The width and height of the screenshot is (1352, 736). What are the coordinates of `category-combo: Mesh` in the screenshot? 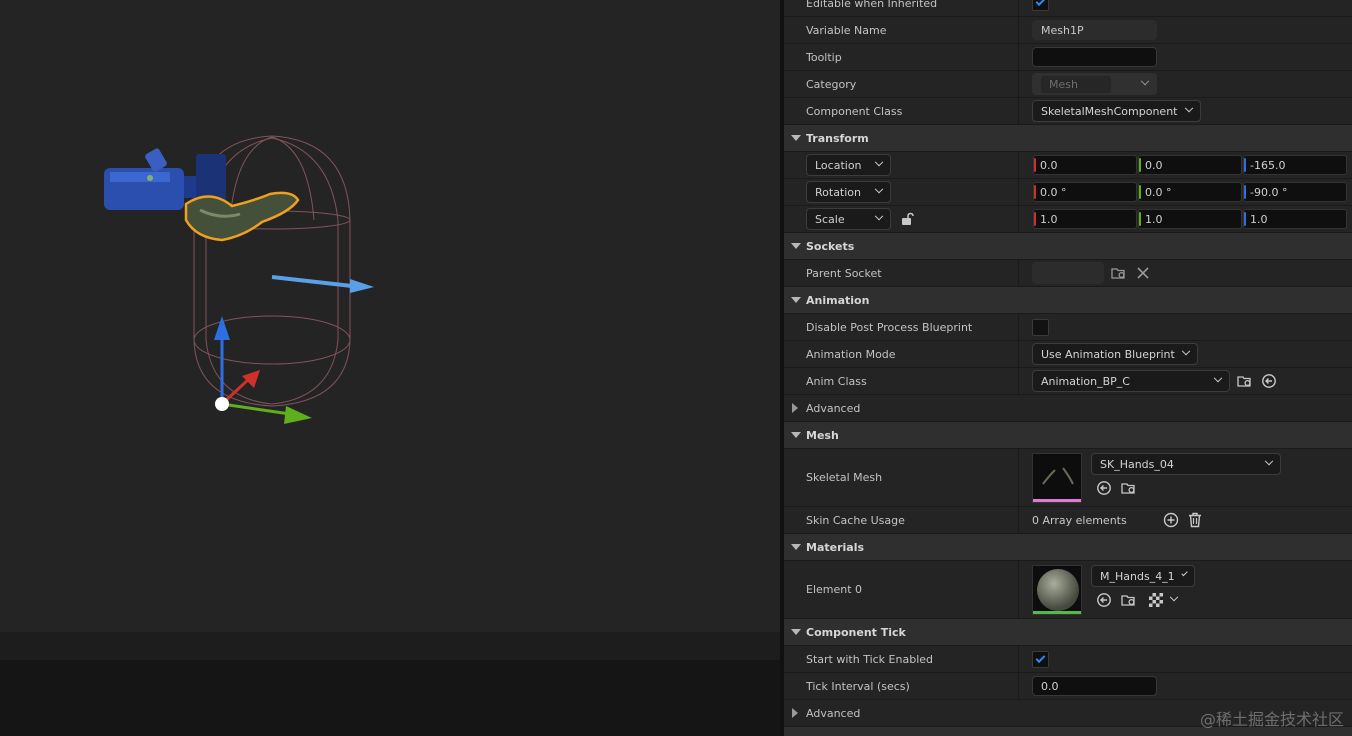 It's located at (1094, 84).